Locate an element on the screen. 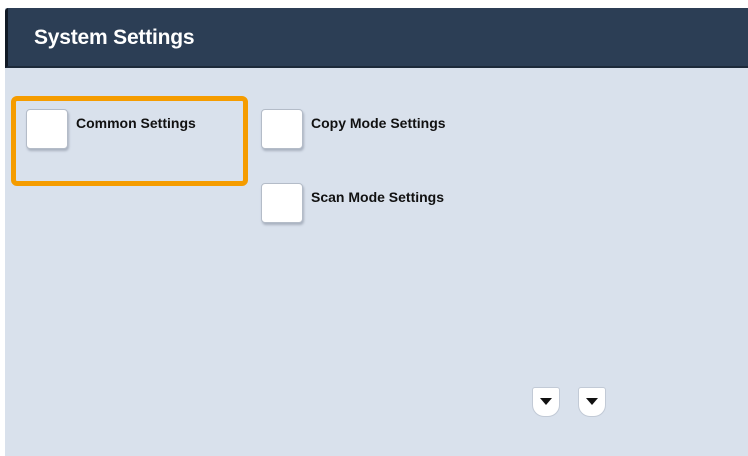 This screenshot has height=456, width=748. page-title: System Settings is located at coordinates (114, 37).